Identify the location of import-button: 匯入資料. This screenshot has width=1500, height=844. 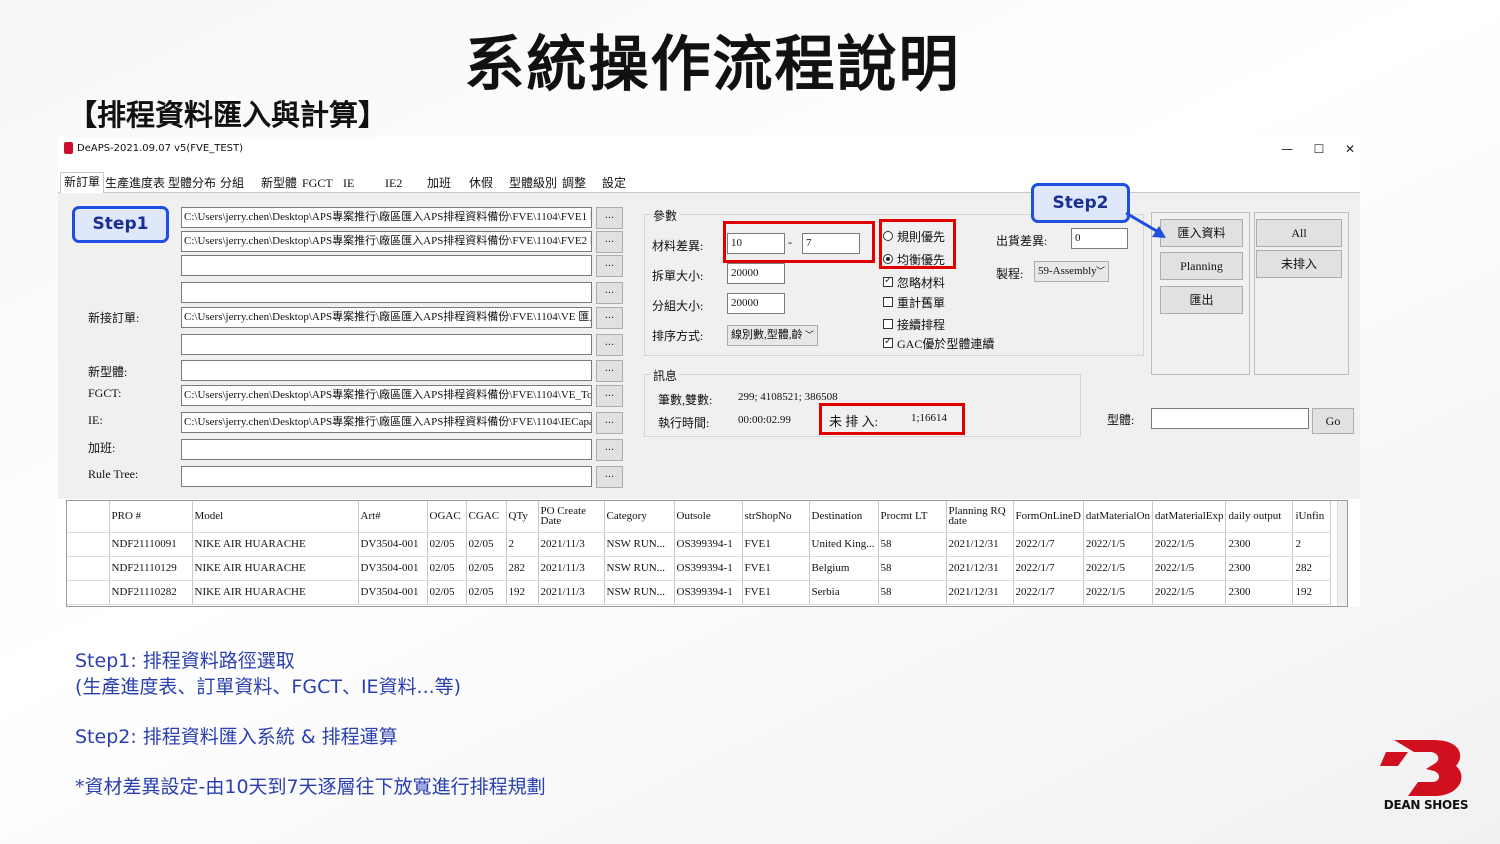
(1201, 233).